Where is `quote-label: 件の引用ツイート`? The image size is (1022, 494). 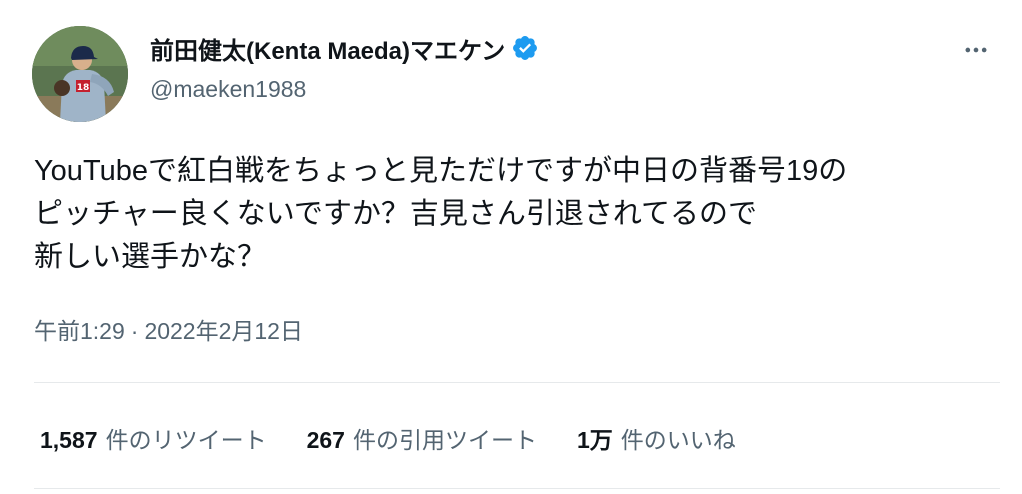
quote-label: 件の引用ツイート is located at coordinates (444, 440).